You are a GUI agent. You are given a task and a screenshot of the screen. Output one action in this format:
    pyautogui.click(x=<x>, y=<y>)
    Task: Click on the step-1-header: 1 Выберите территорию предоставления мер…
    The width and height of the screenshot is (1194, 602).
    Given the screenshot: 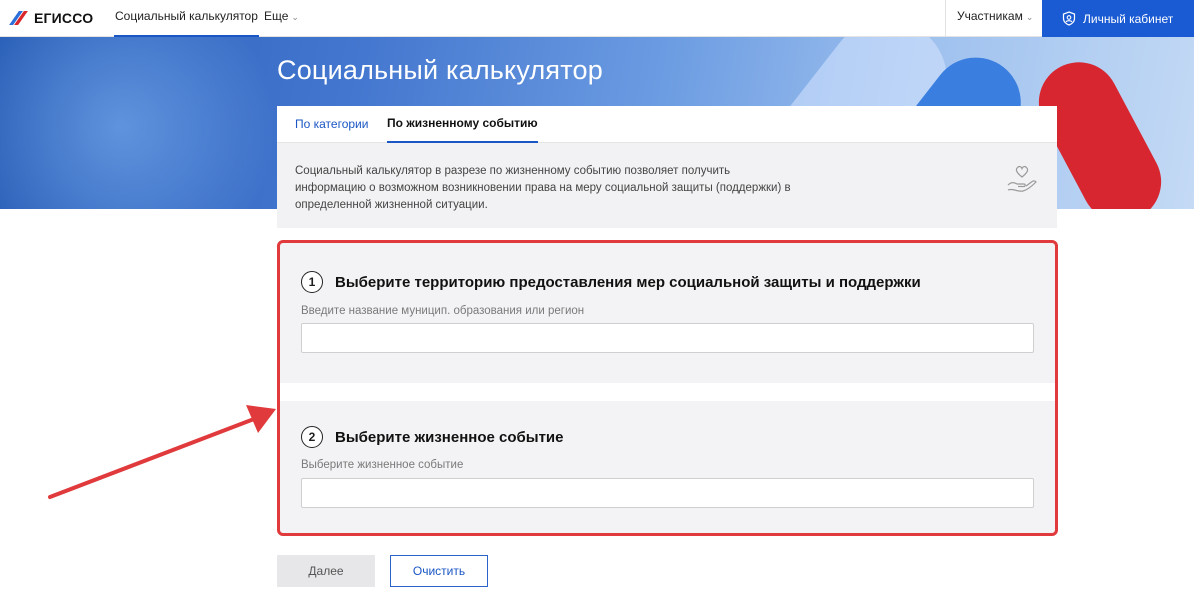 What is the action you would take?
    pyautogui.click(x=611, y=282)
    